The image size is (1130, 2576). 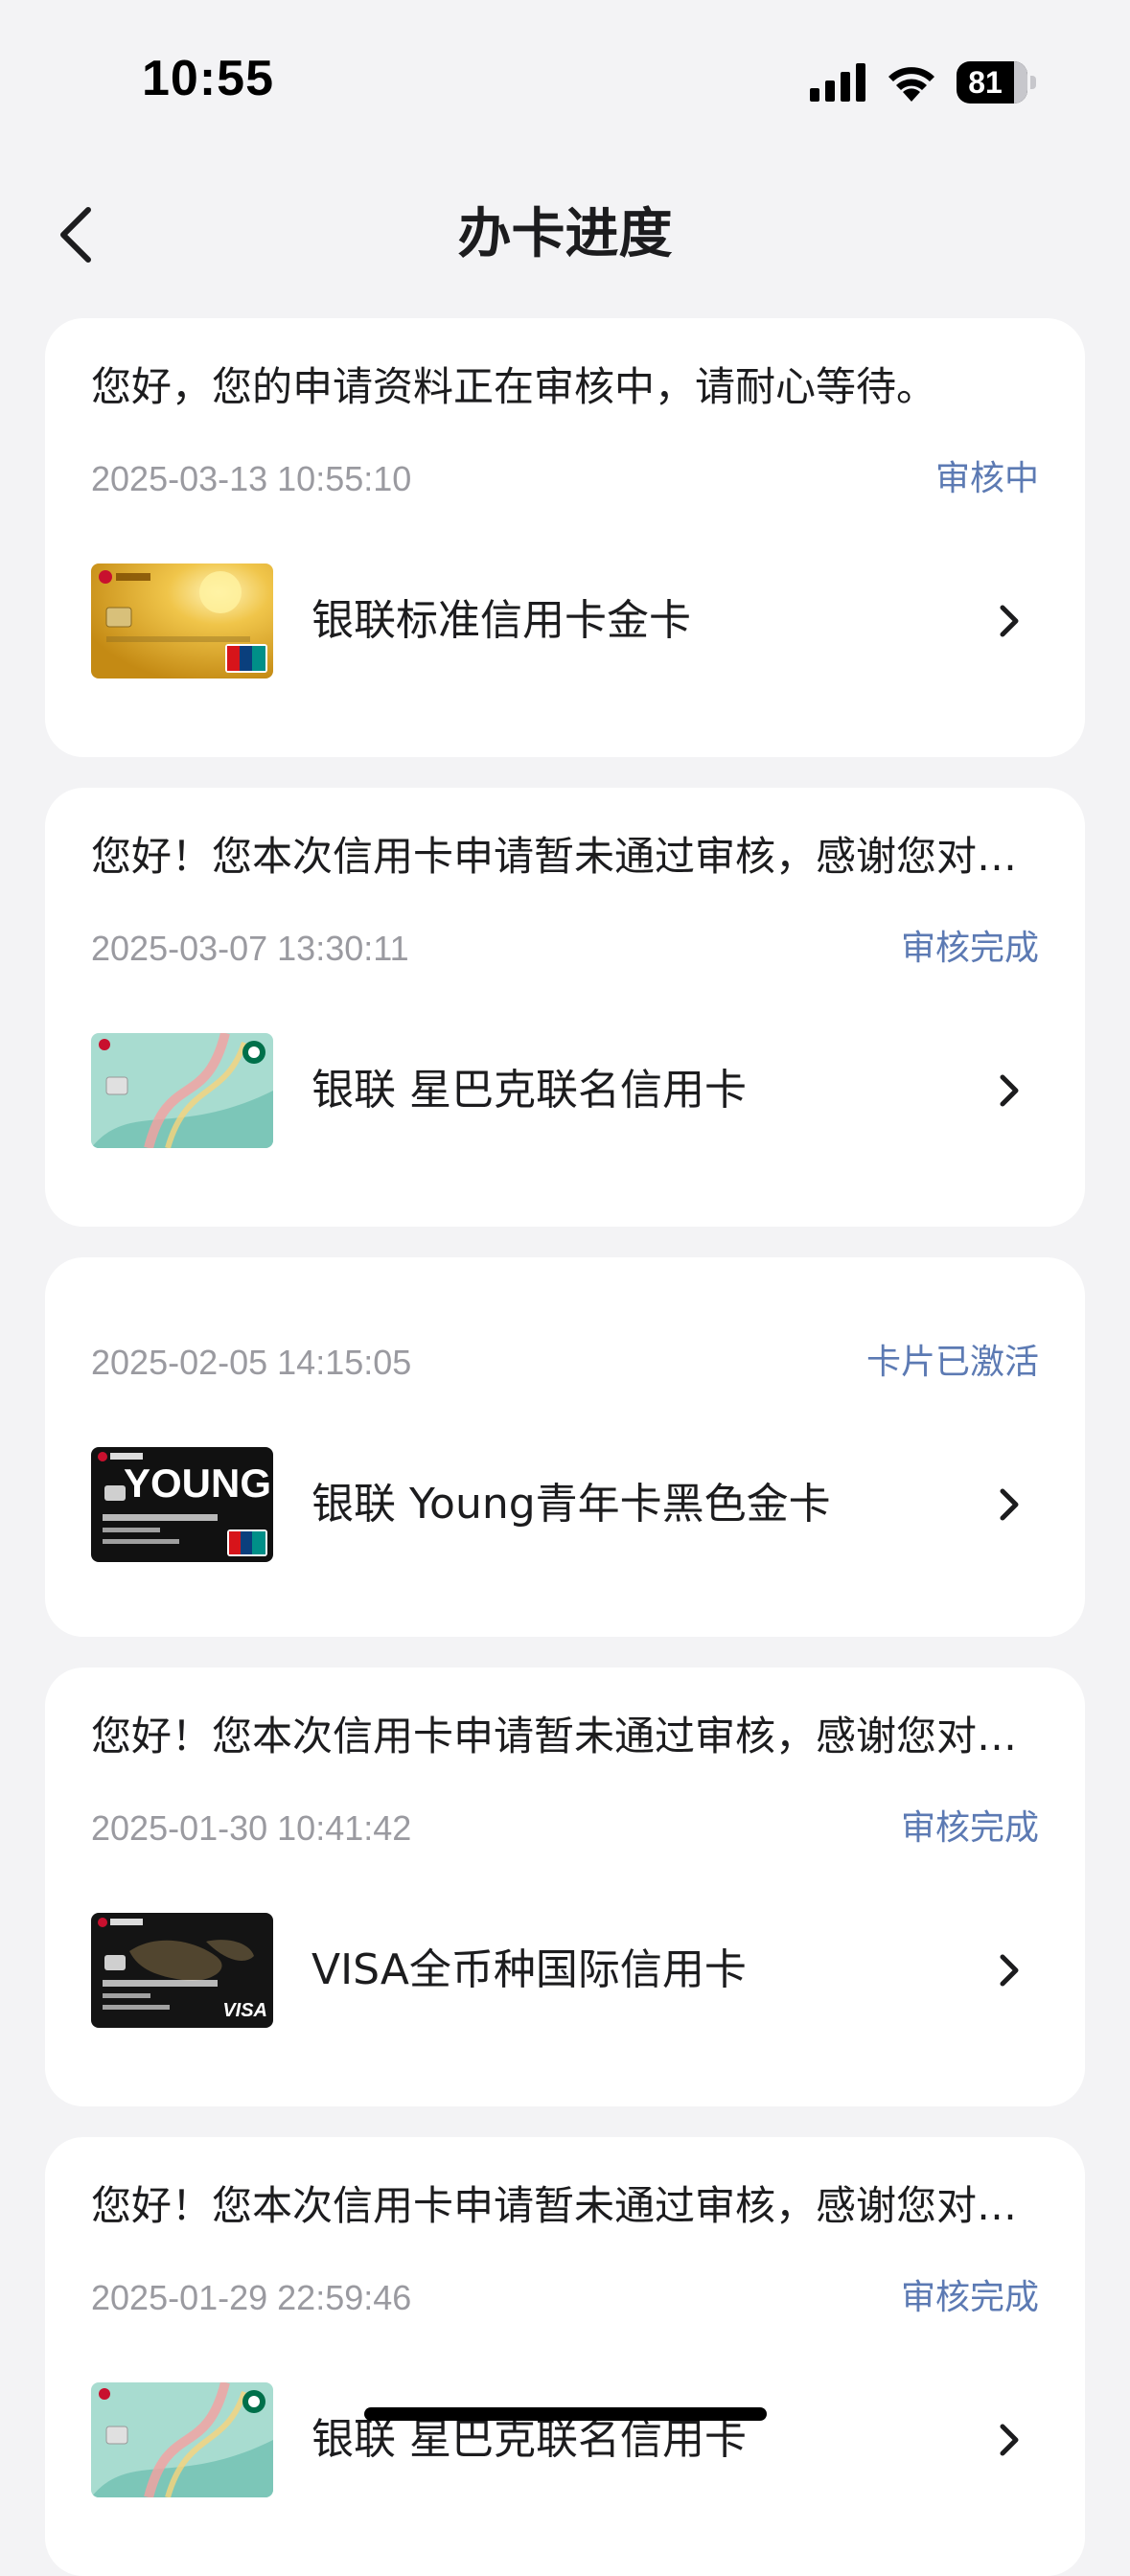 I want to click on young-card-text: YOUNG, so click(x=198, y=1483).